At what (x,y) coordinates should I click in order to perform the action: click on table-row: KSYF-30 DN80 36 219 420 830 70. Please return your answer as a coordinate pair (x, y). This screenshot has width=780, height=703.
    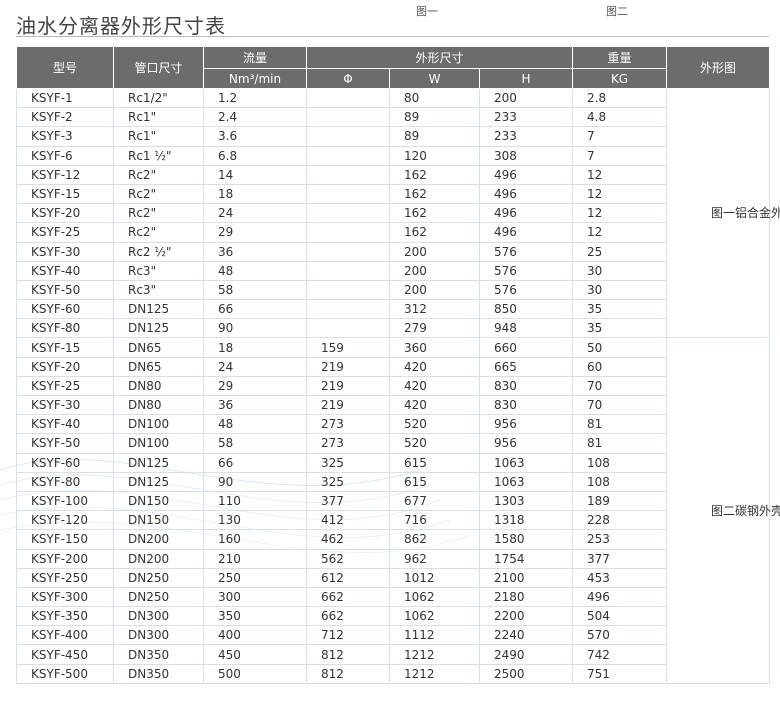
    Looking at the image, I should click on (393, 405).